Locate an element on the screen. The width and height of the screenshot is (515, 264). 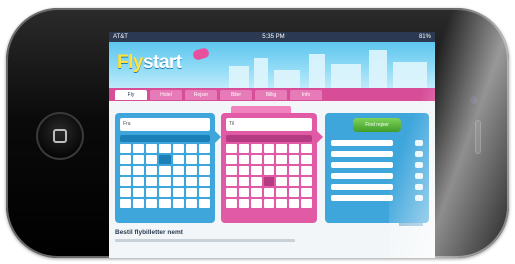
tab-fly: Fly is located at coordinates (131, 94).